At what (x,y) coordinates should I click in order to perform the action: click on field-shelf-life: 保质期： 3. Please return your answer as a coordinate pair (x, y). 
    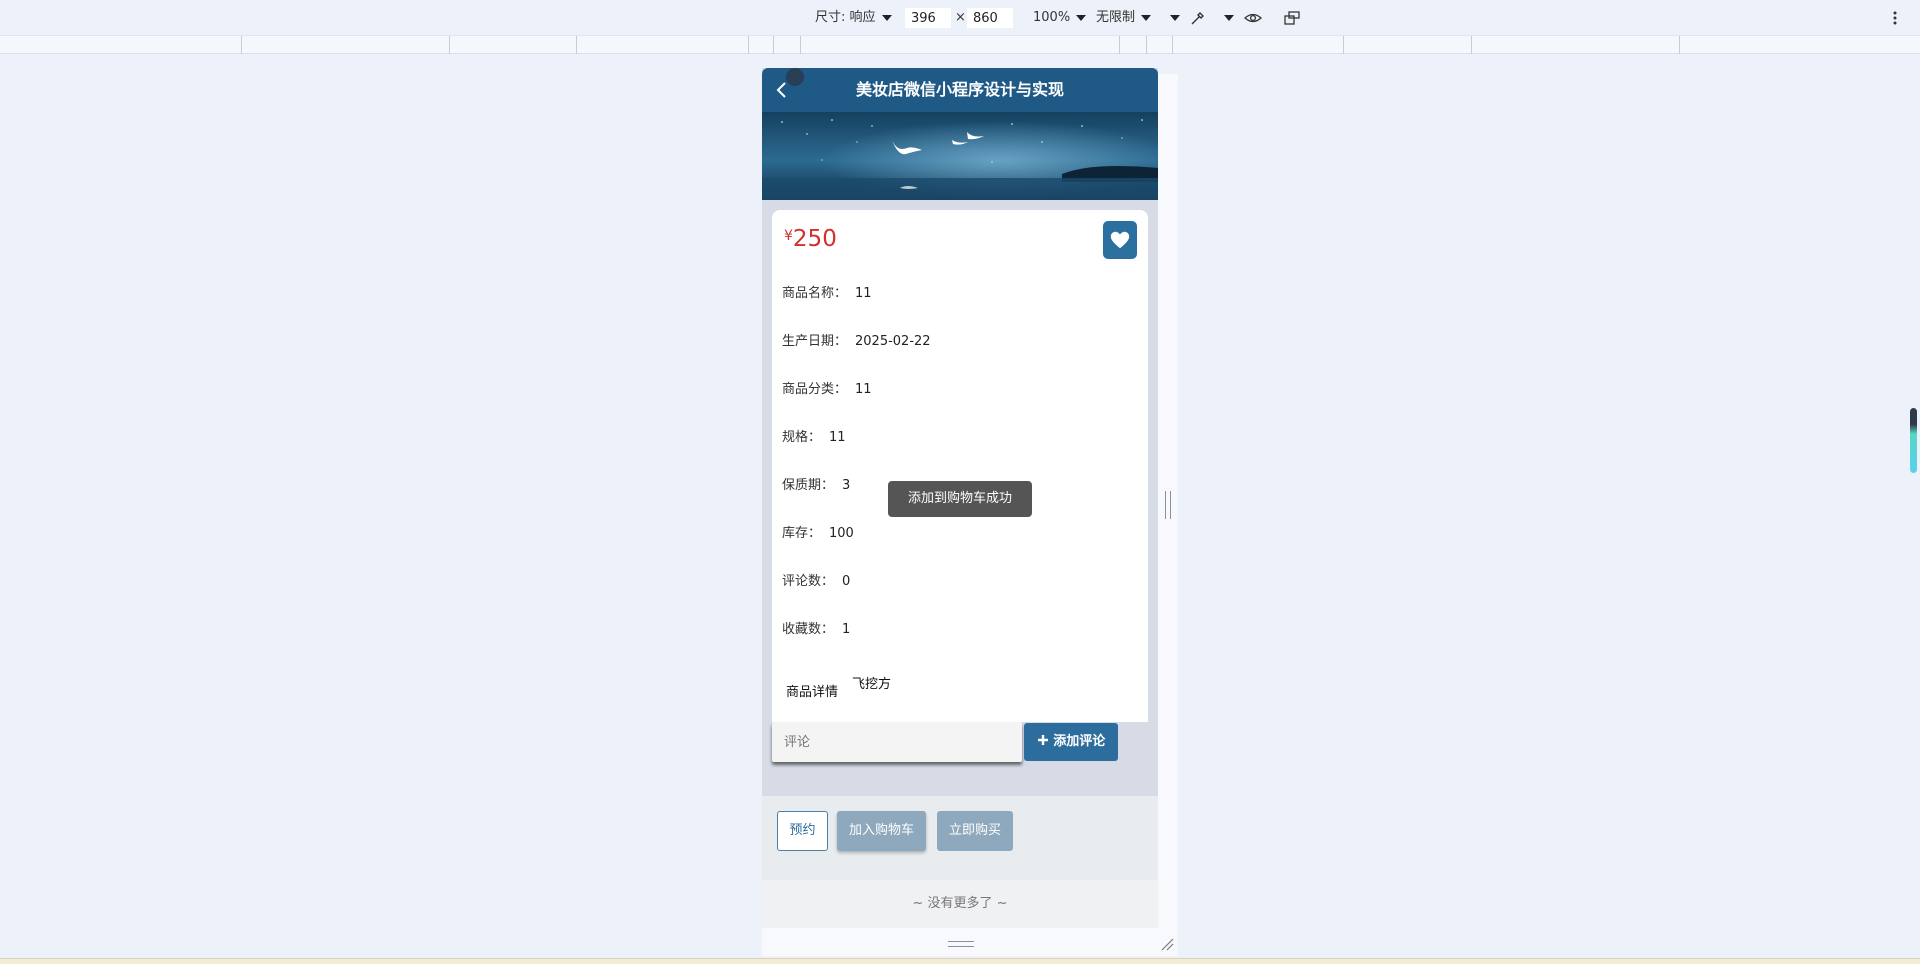
    Looking at the image, I should click on (816, 483).